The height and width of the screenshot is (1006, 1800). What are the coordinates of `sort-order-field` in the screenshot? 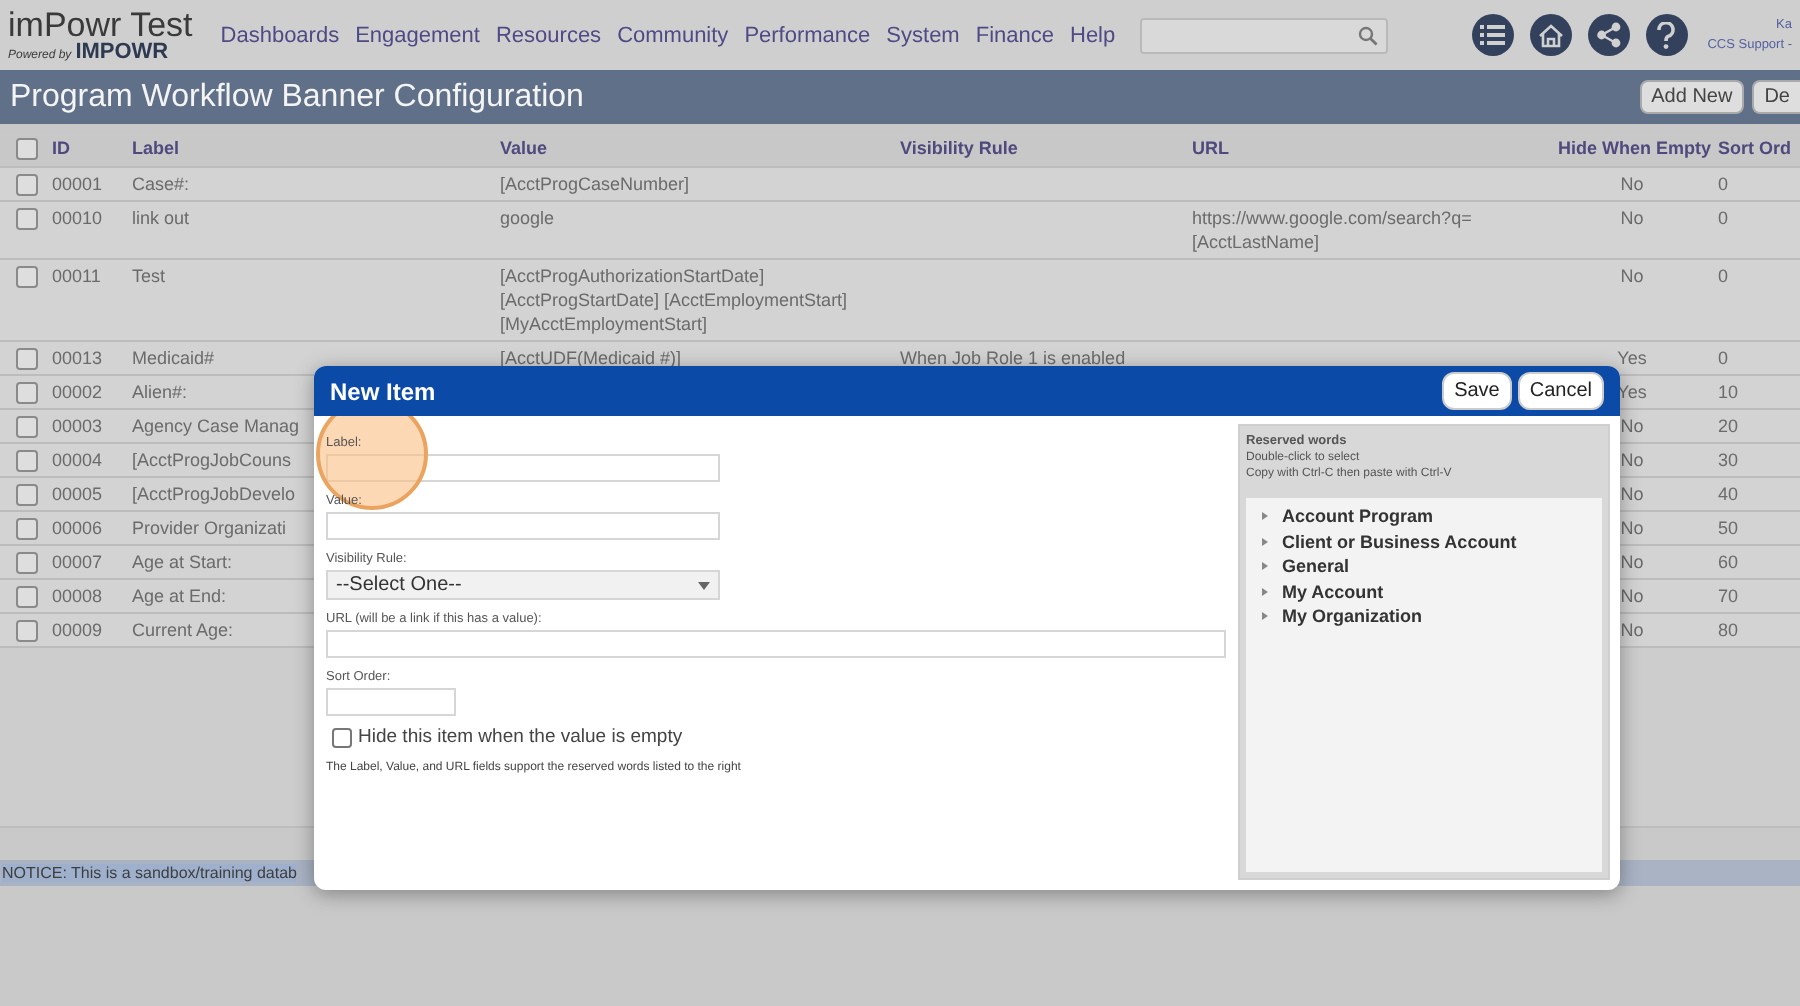 It's located at (391, 702).